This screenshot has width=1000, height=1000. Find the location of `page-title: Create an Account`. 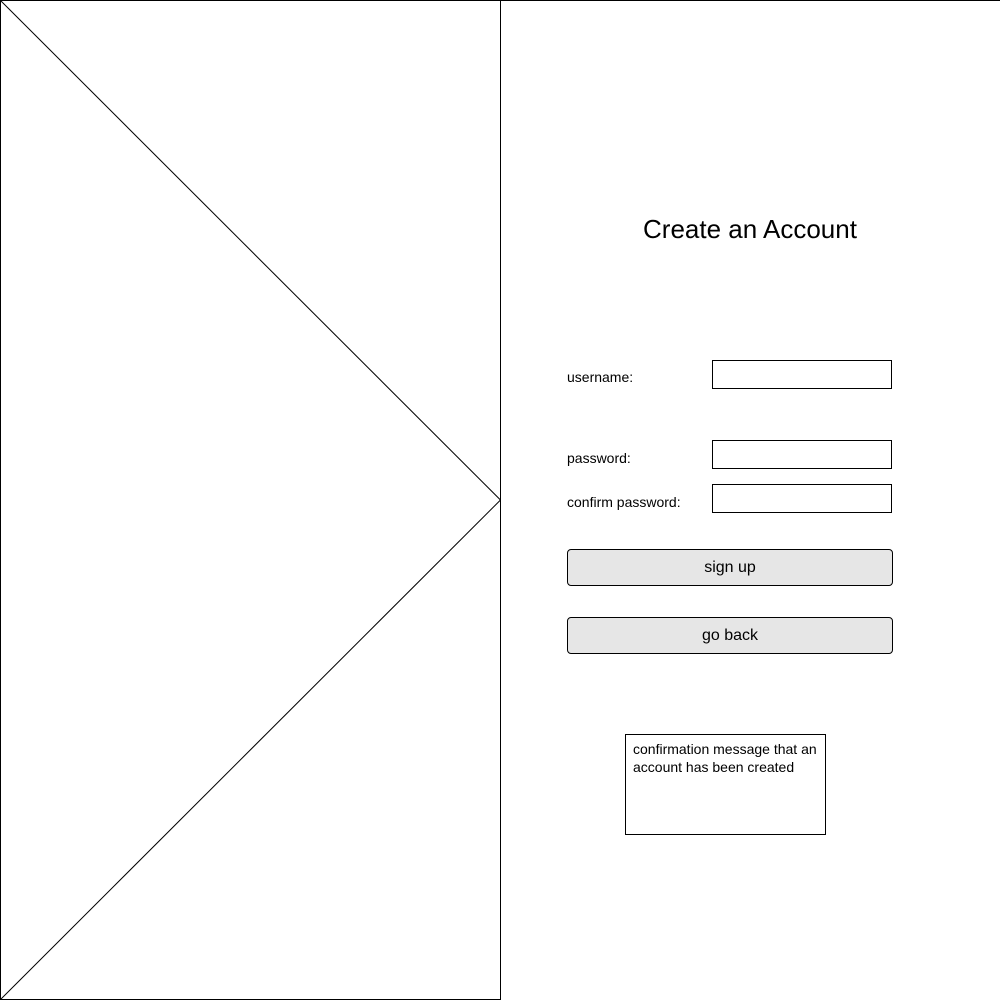

page-title: Create an Account is located at coordinates (750, 229).